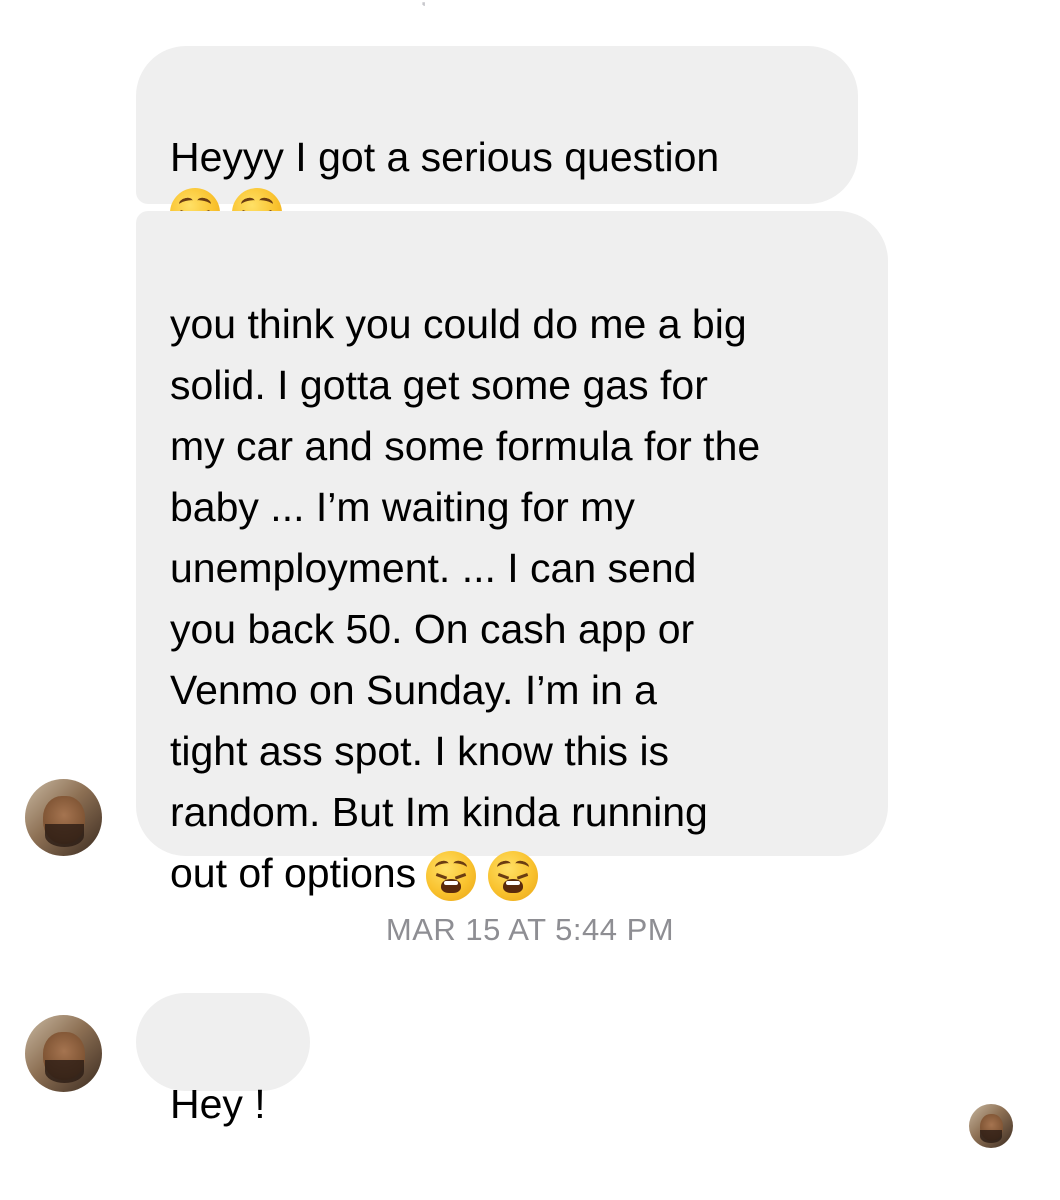  What do you see at coordinates (482, 876) in the screenshot?
I see `emoji-row` at bounding box center [482, 876].